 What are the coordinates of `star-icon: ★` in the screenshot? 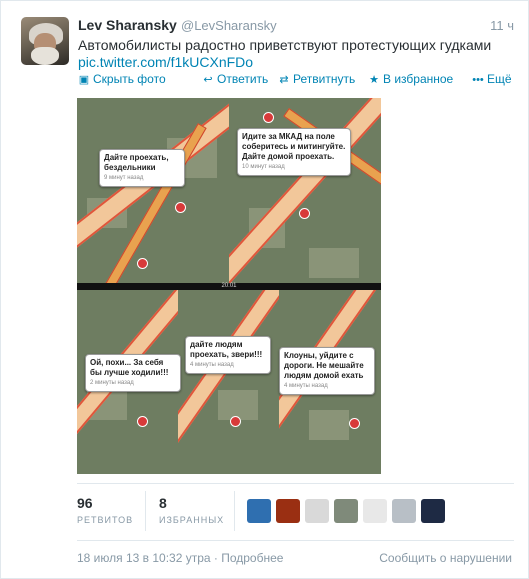 It's located at (374, 80).